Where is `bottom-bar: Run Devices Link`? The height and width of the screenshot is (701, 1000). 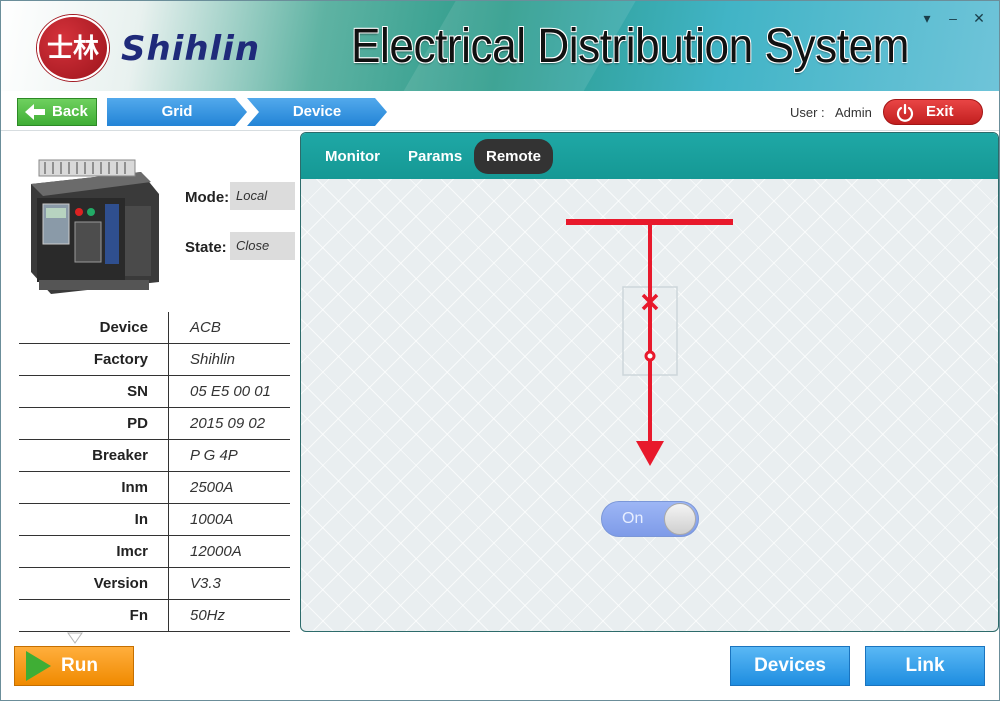 bottom-bar: Run Devices Link is located at coordinates (500, 666).